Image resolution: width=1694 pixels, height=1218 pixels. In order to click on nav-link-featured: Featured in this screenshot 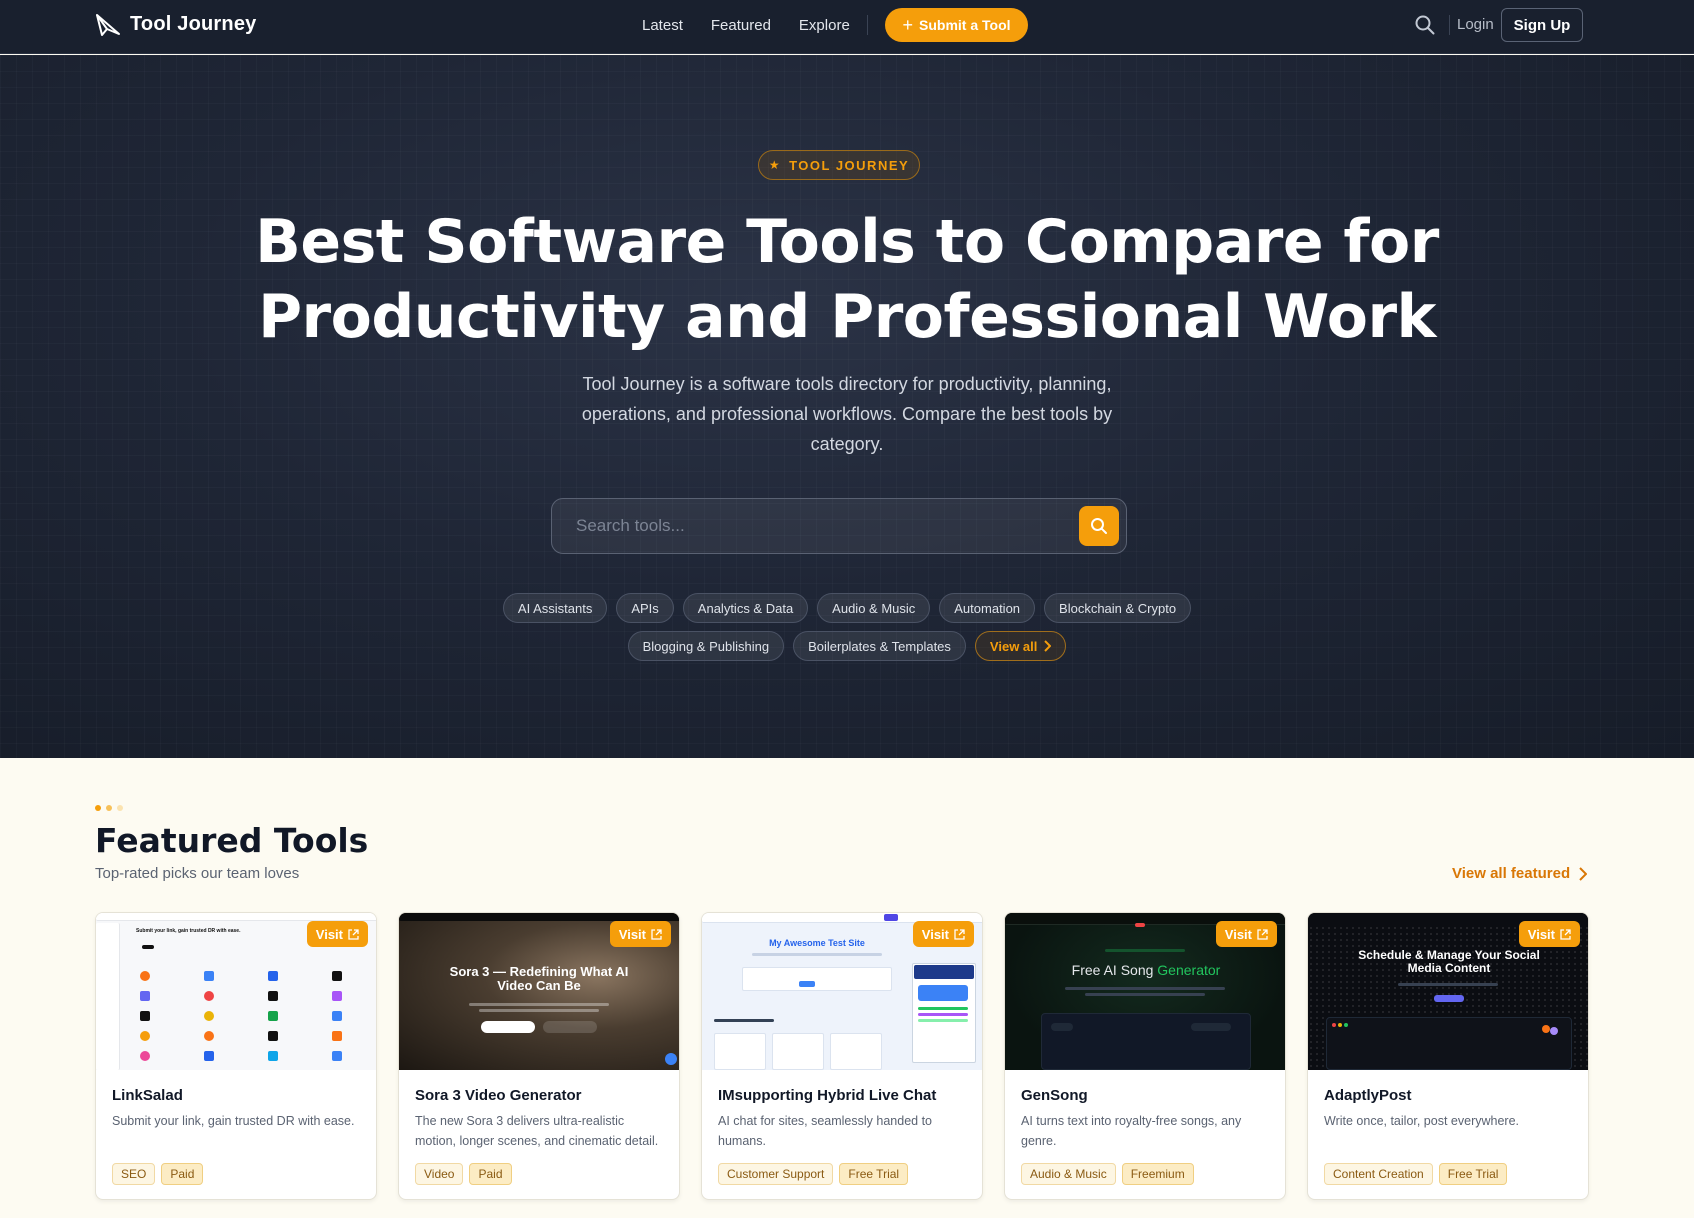, I will do `click(741, 25)`.